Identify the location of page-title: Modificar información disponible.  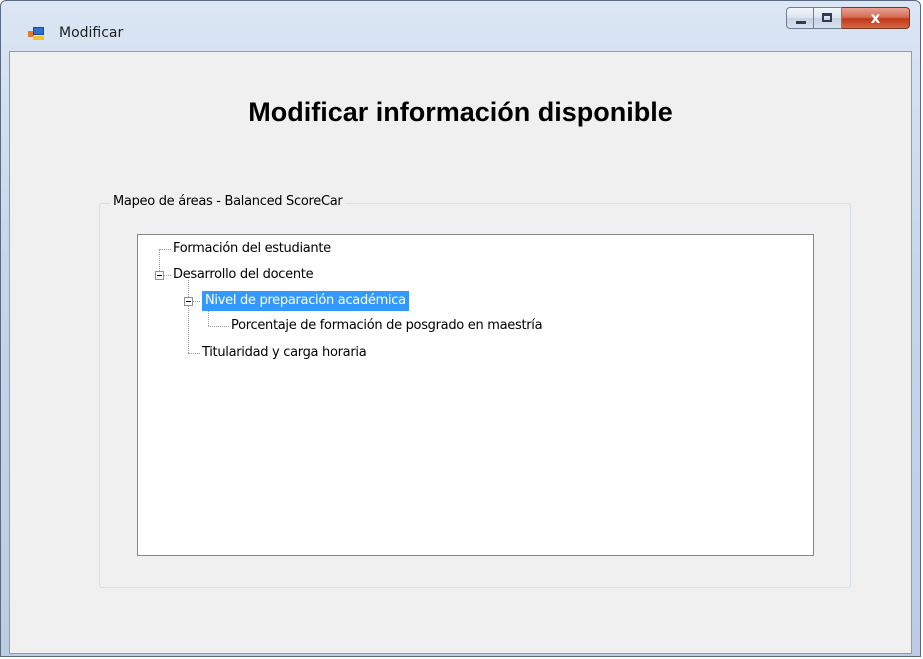
(460, 112).